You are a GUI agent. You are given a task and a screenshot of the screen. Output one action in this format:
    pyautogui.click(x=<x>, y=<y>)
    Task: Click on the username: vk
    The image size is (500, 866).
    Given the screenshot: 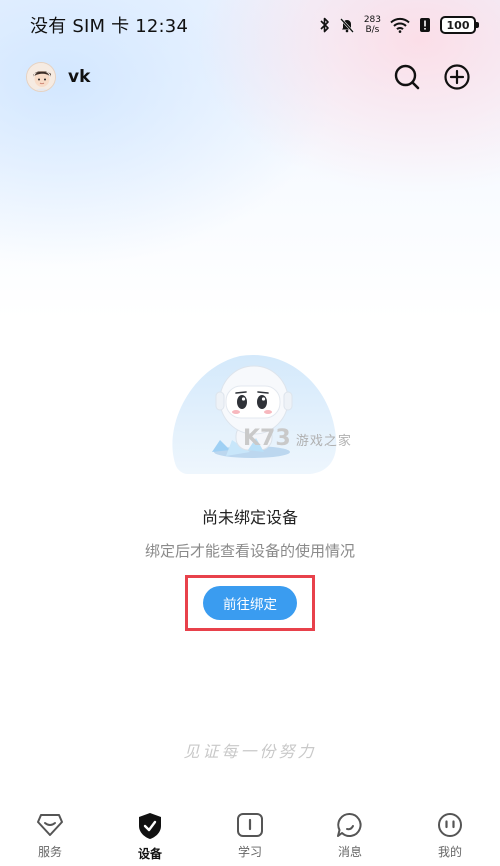 What is the action you would take?
    pyautogui.click(x=79, y=77)
    